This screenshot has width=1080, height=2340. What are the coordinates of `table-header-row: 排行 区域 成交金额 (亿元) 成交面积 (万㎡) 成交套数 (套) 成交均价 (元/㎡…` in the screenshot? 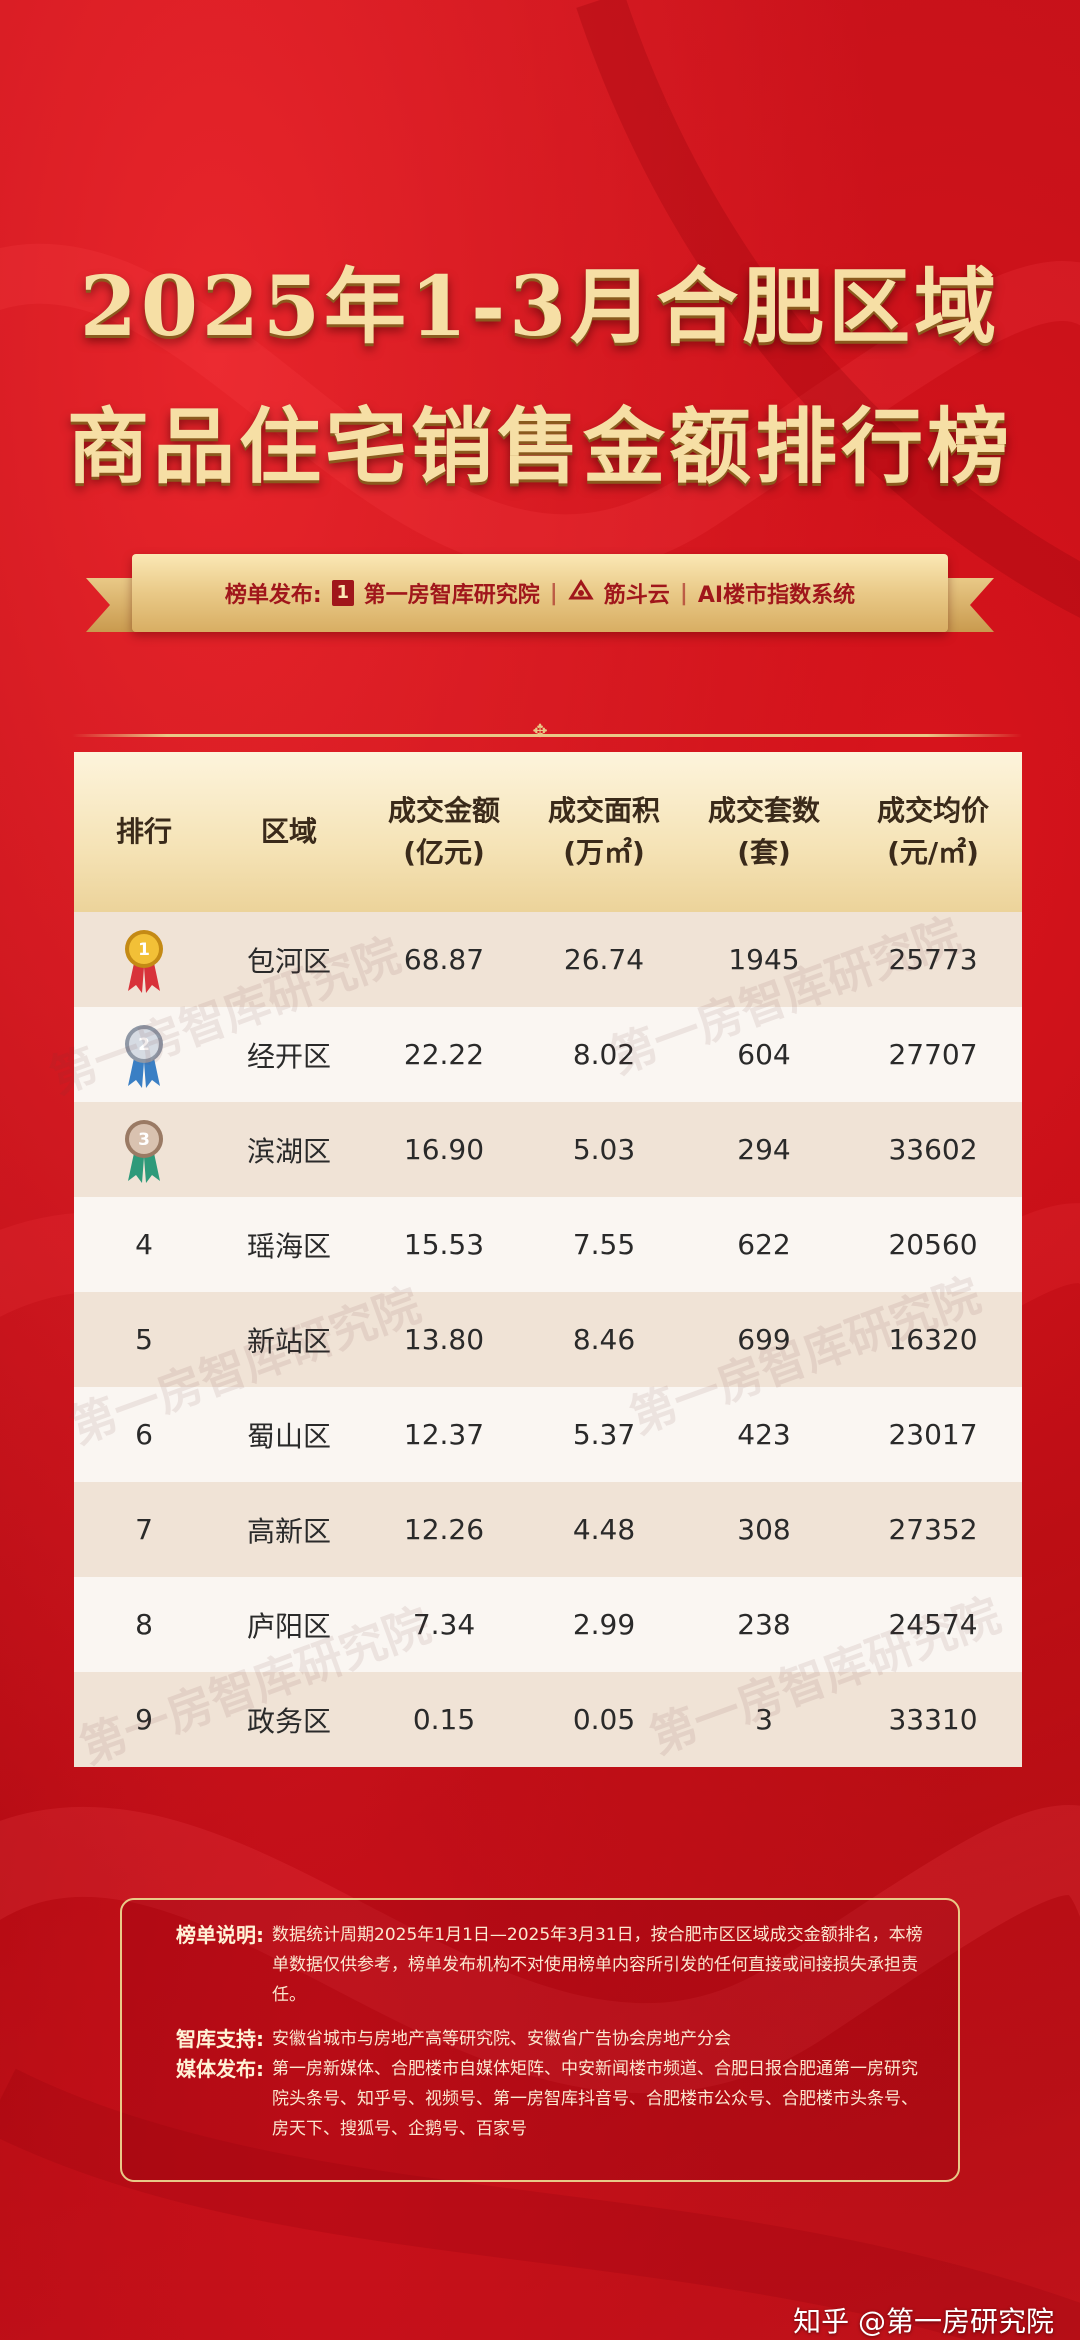 It's located at (548, 832).